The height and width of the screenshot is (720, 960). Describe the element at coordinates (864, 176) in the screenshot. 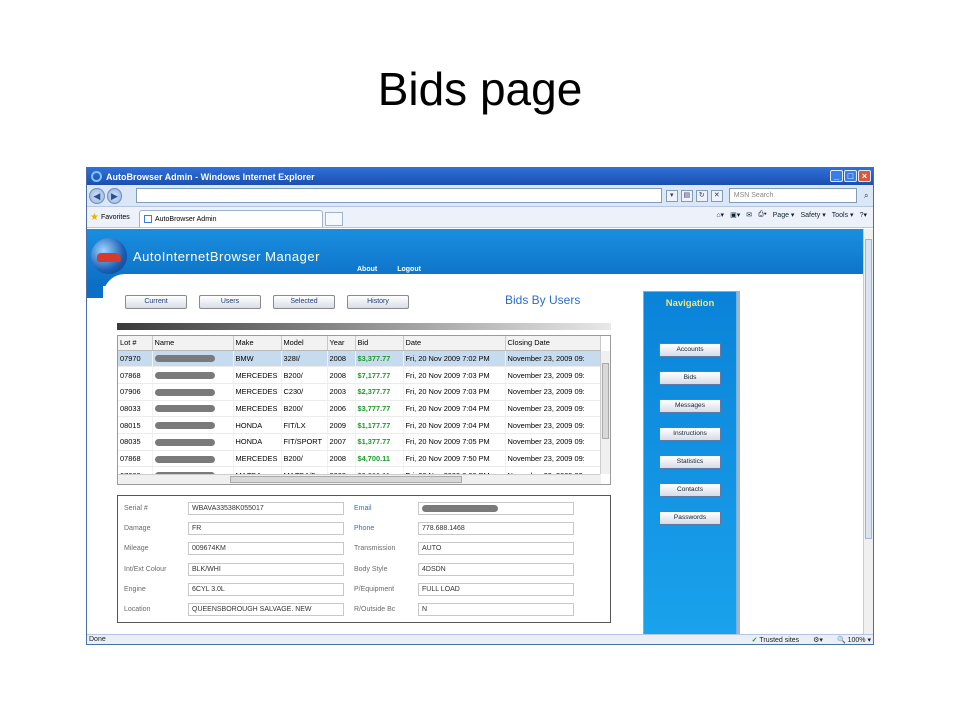

I see `close-icon: ×` at that location.